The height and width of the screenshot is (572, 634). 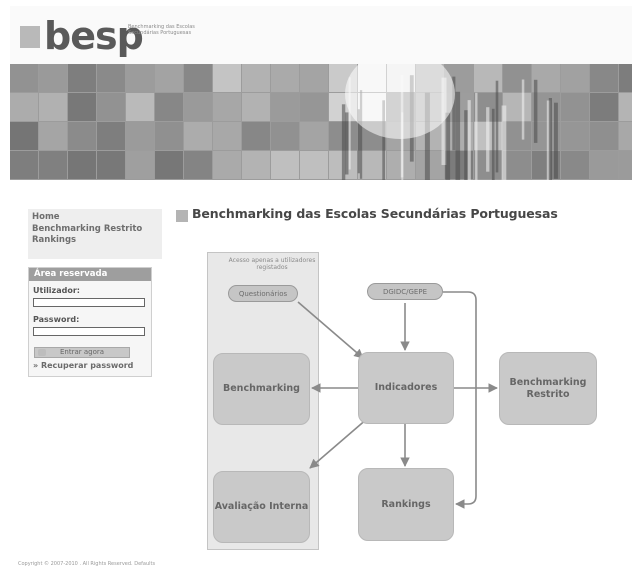 I want to click on arrow-indicadores-avaliacao-interna, so click(x=339, y=443).